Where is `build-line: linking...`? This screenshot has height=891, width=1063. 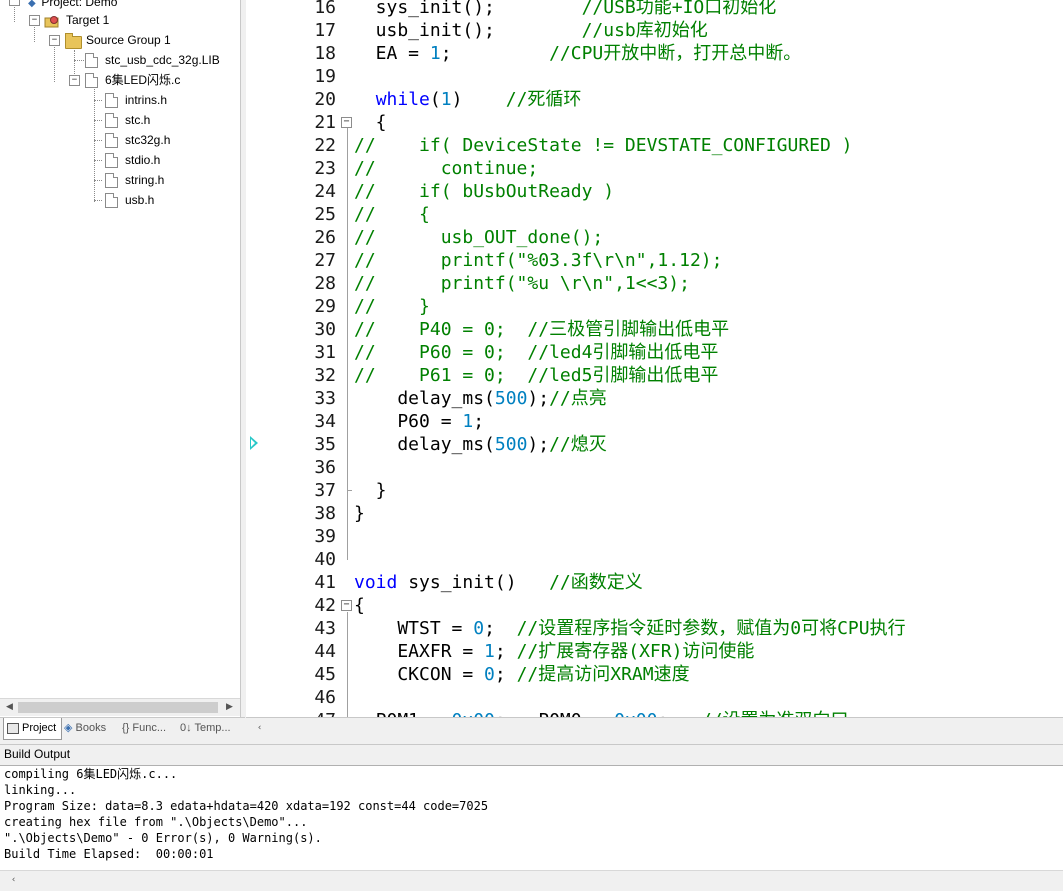 build-line: linking... is located at coordinates (40, 790).